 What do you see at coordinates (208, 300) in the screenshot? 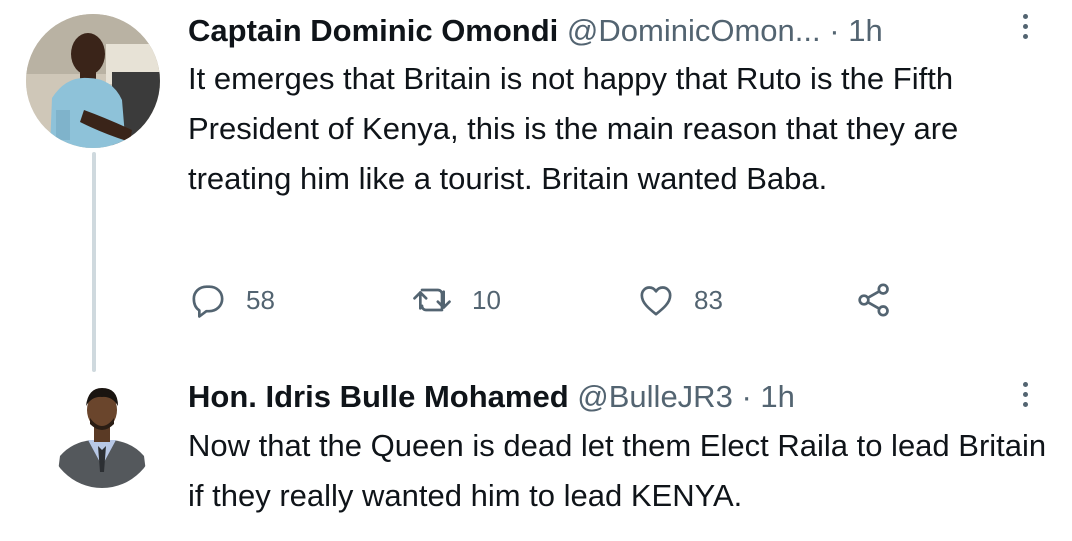
I see `speech-bubble-icon` at bounding box center [208, 300].